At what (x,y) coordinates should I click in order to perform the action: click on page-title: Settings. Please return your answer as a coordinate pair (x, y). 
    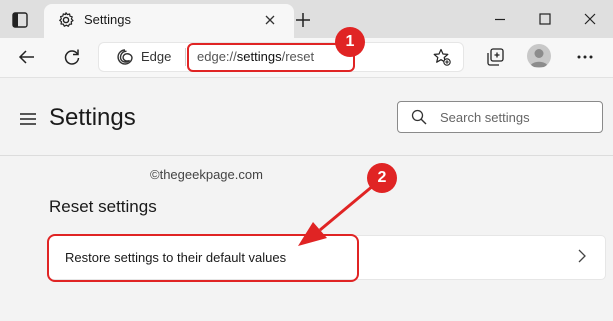
    Looking at the image, I should click on (92, 117).